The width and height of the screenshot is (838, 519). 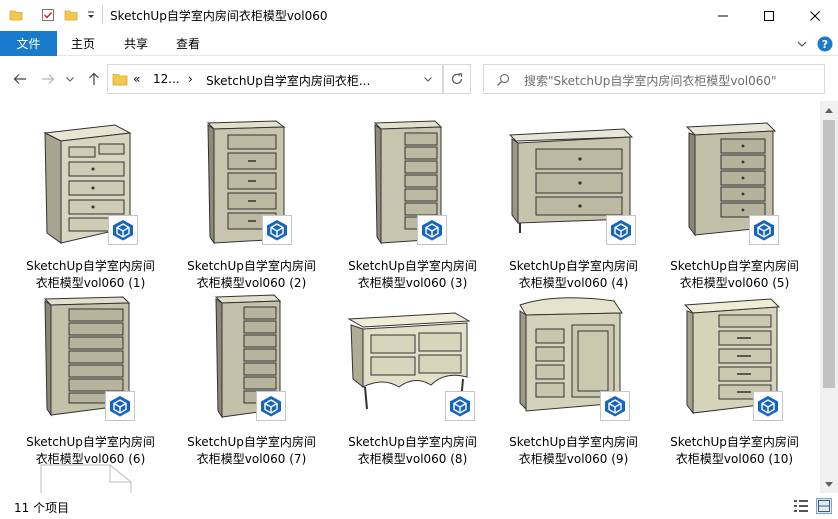 I want to click on file-name: SketchUp自学室内房间 衣柜模型vol060 (9), so click(x=573, y=451).